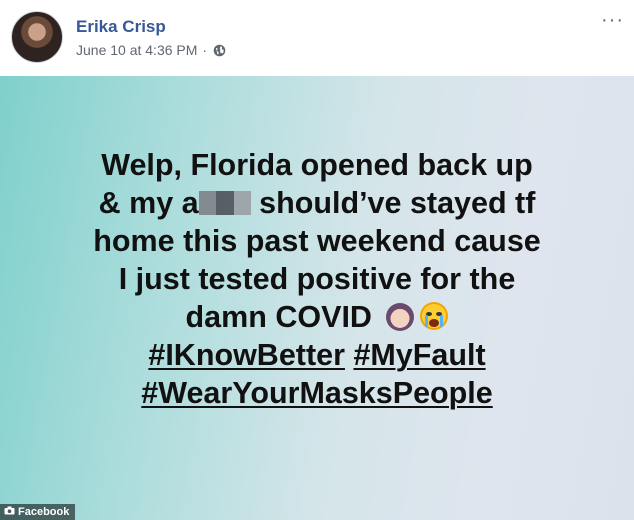 Image resolution: width=634 pixels, height=520 pixels. I want to click on post-line-5: damn COVID, so click(317, 317).